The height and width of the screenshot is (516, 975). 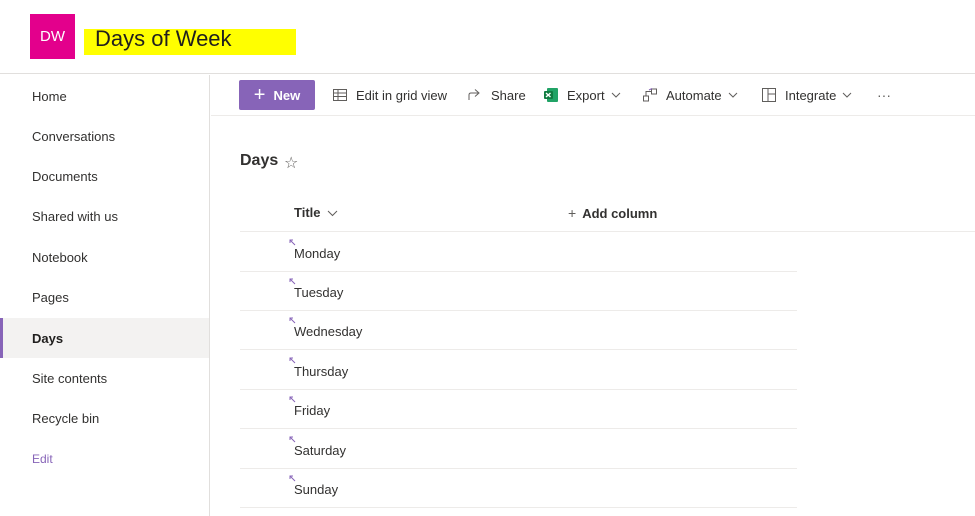 I want to click on automate-icon, so click(x=650, y=95).